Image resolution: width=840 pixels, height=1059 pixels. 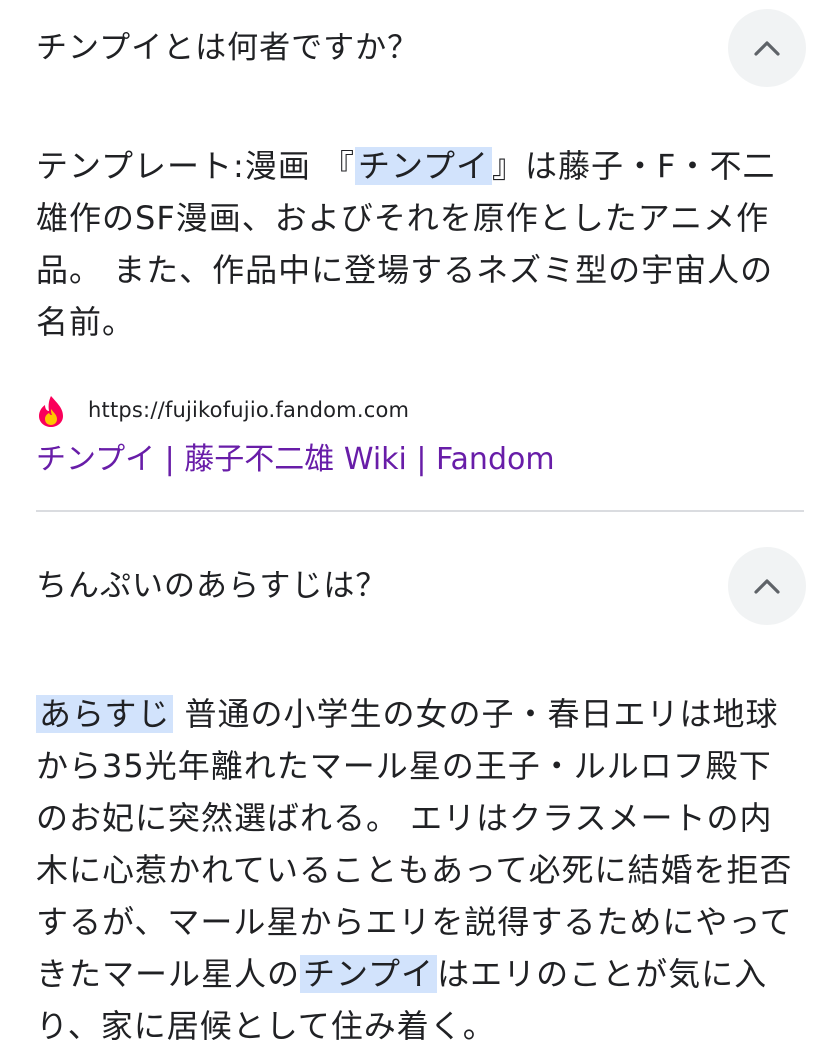 I want to click on fandom-flame-icon, so click(x=51, y=411).